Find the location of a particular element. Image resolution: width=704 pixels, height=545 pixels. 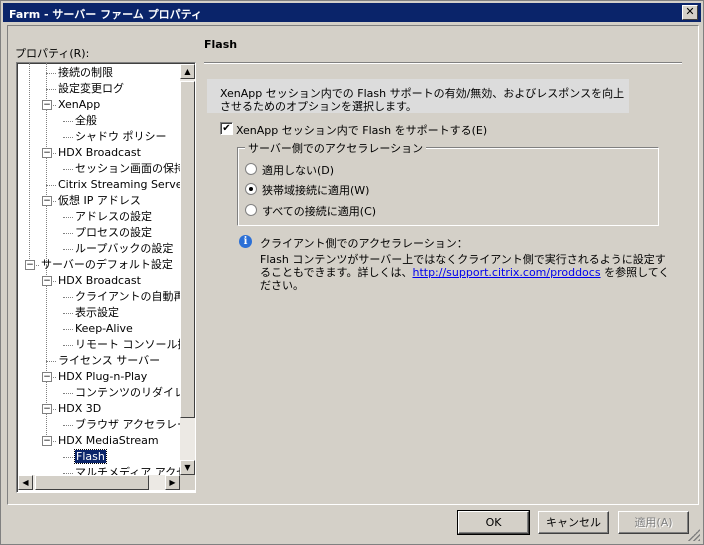

tree-item: ブラウザ アクセラレーシ is located at coordinates (135, 425).